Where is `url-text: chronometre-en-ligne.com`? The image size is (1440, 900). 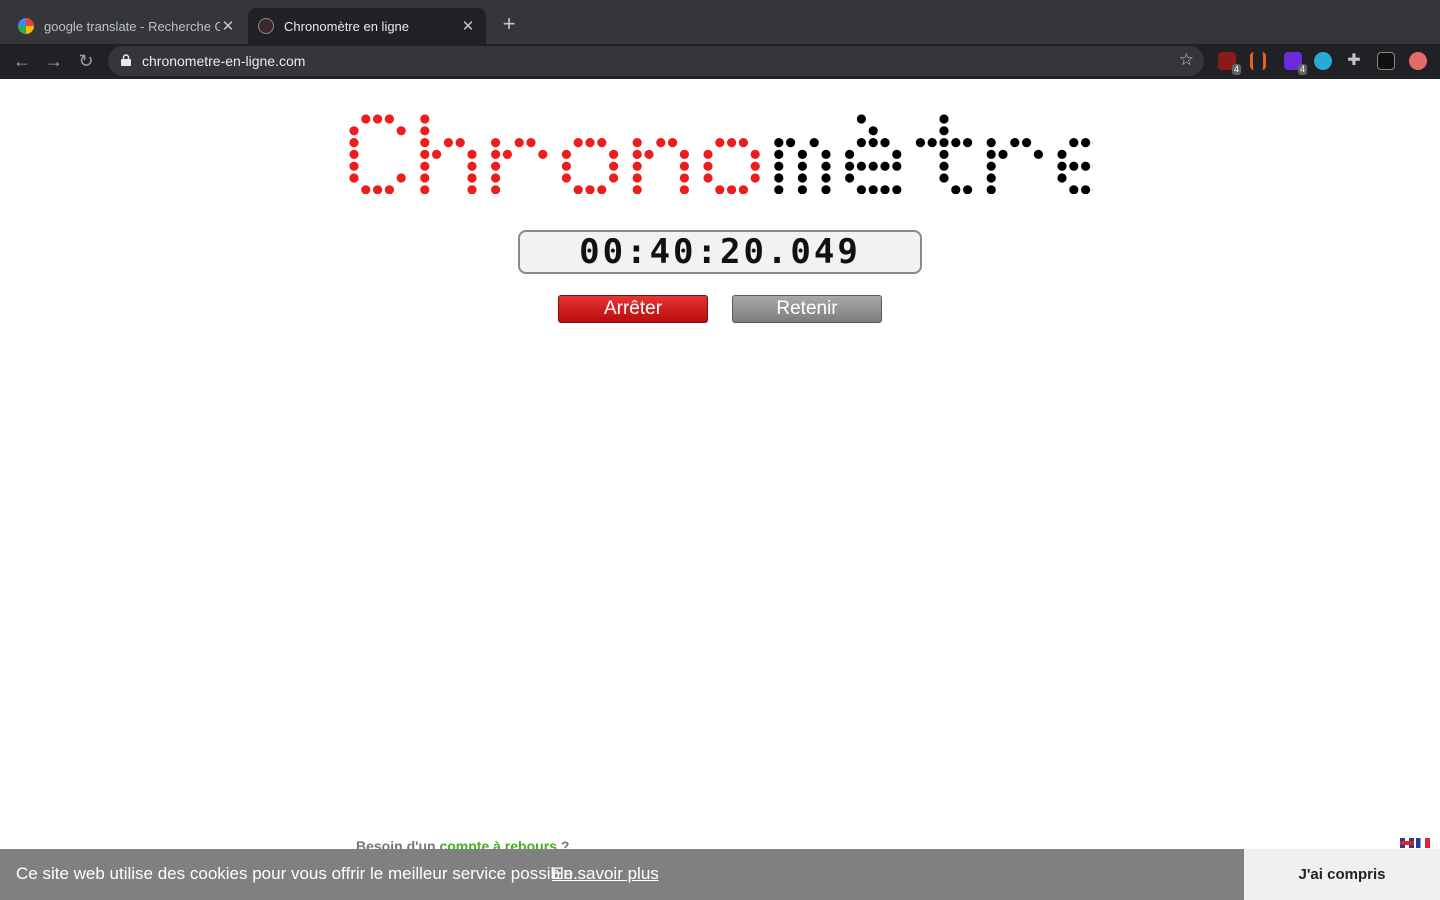
url-text: chronometre-en-ligne.com is located at coordinates (224, 61).